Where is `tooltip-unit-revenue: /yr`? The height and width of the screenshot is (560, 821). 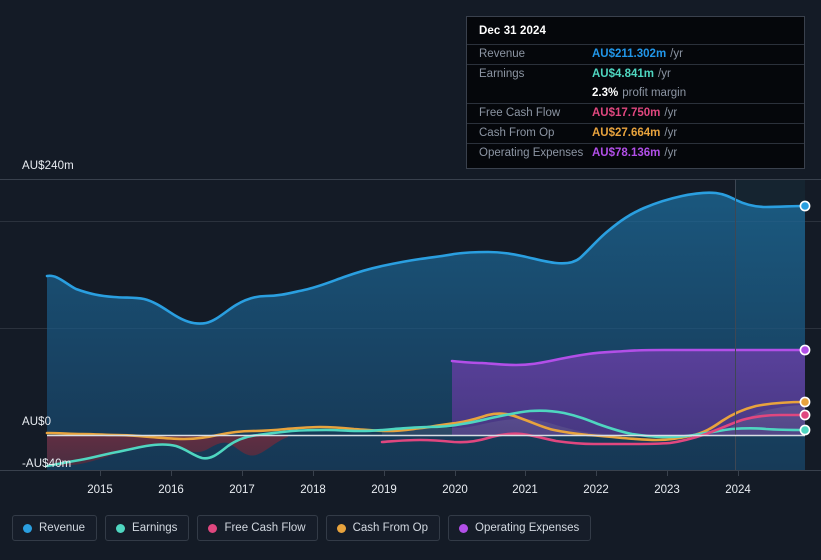 tooltip-unit-revenue: /yr is located at coordinates (676, 54).